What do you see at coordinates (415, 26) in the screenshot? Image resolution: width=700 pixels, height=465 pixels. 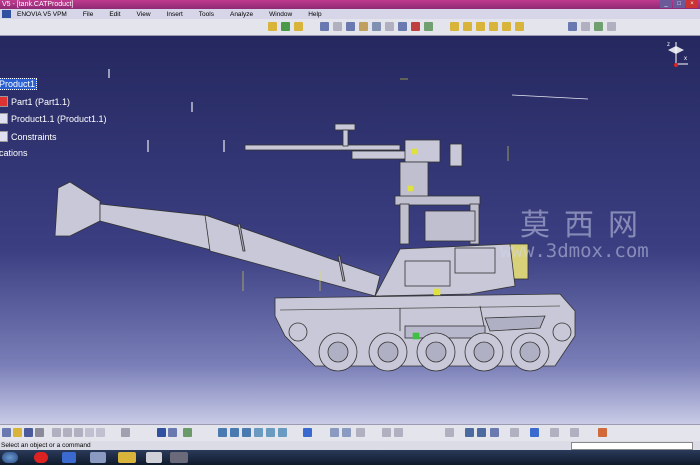 I see `clash-icon` at bounding box center [415, 26].